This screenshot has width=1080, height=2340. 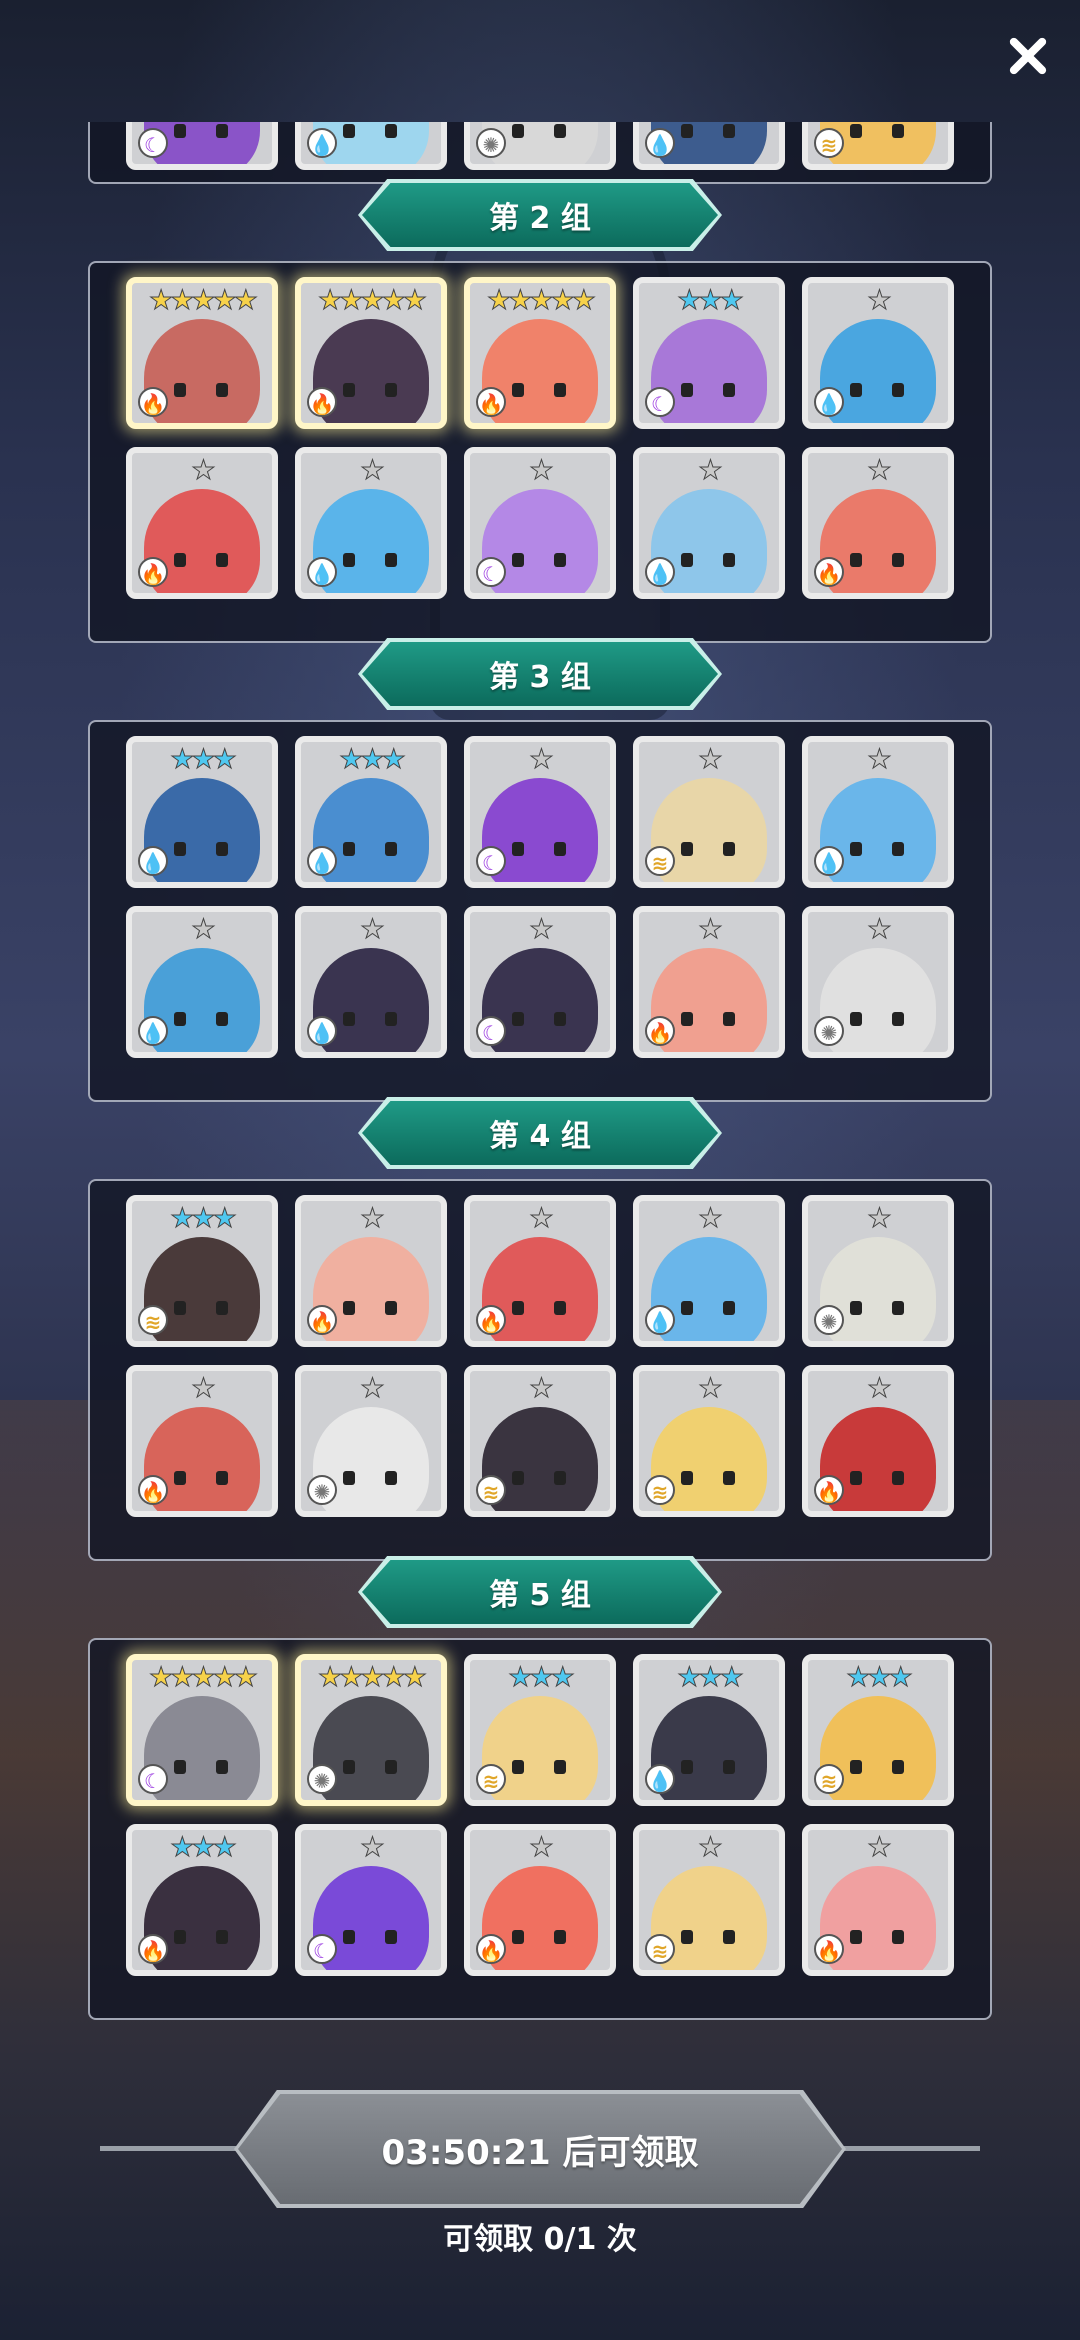 I want to click on hero-card: ★★★ 🔥, so click(x=202, y=1900).